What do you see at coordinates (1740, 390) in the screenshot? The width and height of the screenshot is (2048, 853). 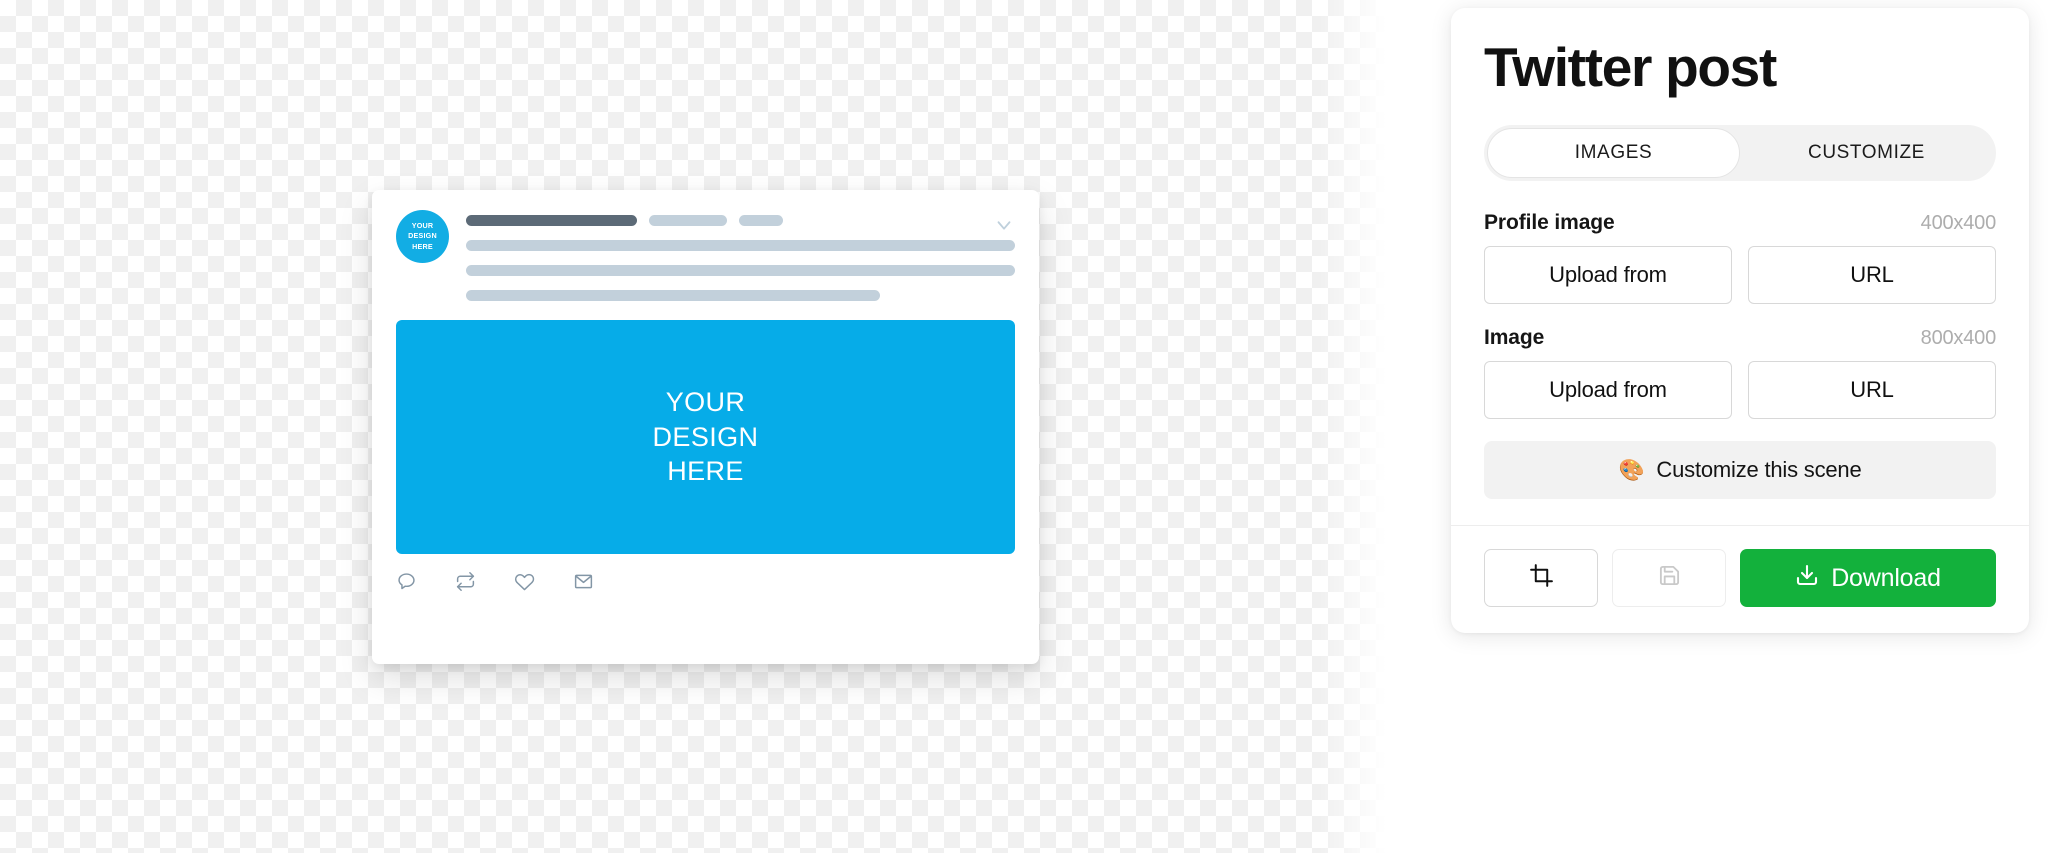 I see `image-button-row: Upload from URL` at bounding box center [1740, 390].